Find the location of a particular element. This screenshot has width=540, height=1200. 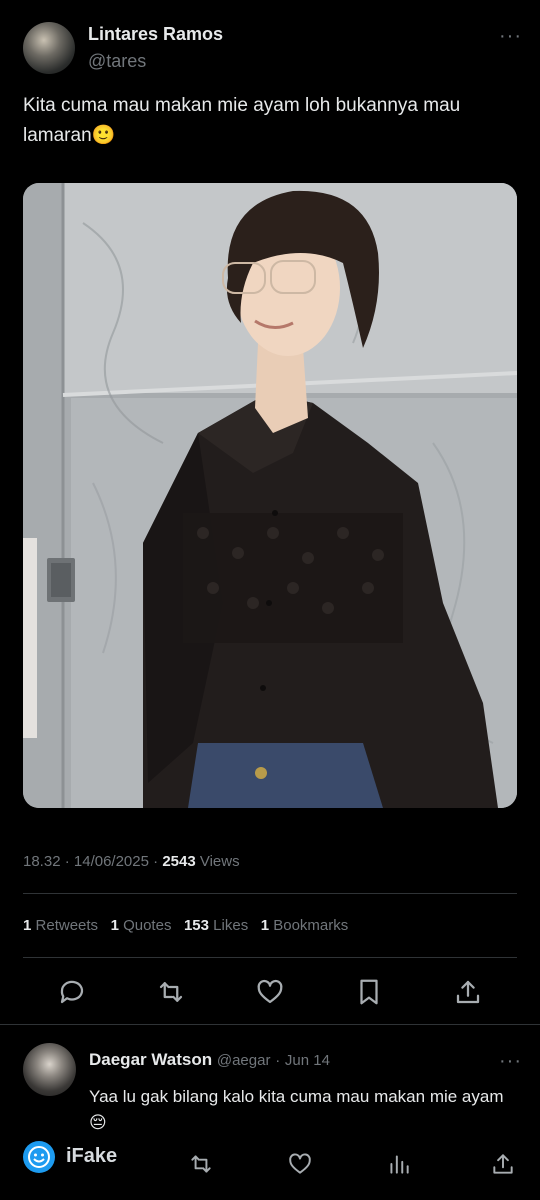

quotes-stat: 1 Quotes is located at coordinates (141, 925).